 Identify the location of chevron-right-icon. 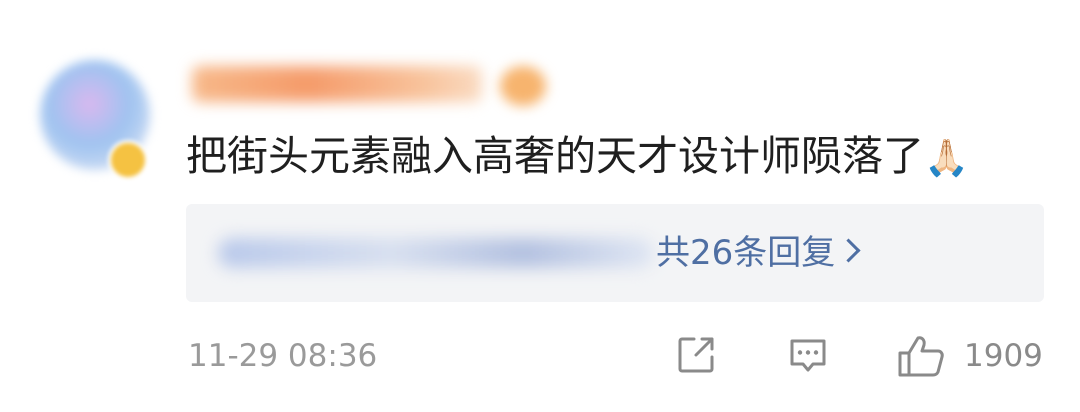
(848, 250).